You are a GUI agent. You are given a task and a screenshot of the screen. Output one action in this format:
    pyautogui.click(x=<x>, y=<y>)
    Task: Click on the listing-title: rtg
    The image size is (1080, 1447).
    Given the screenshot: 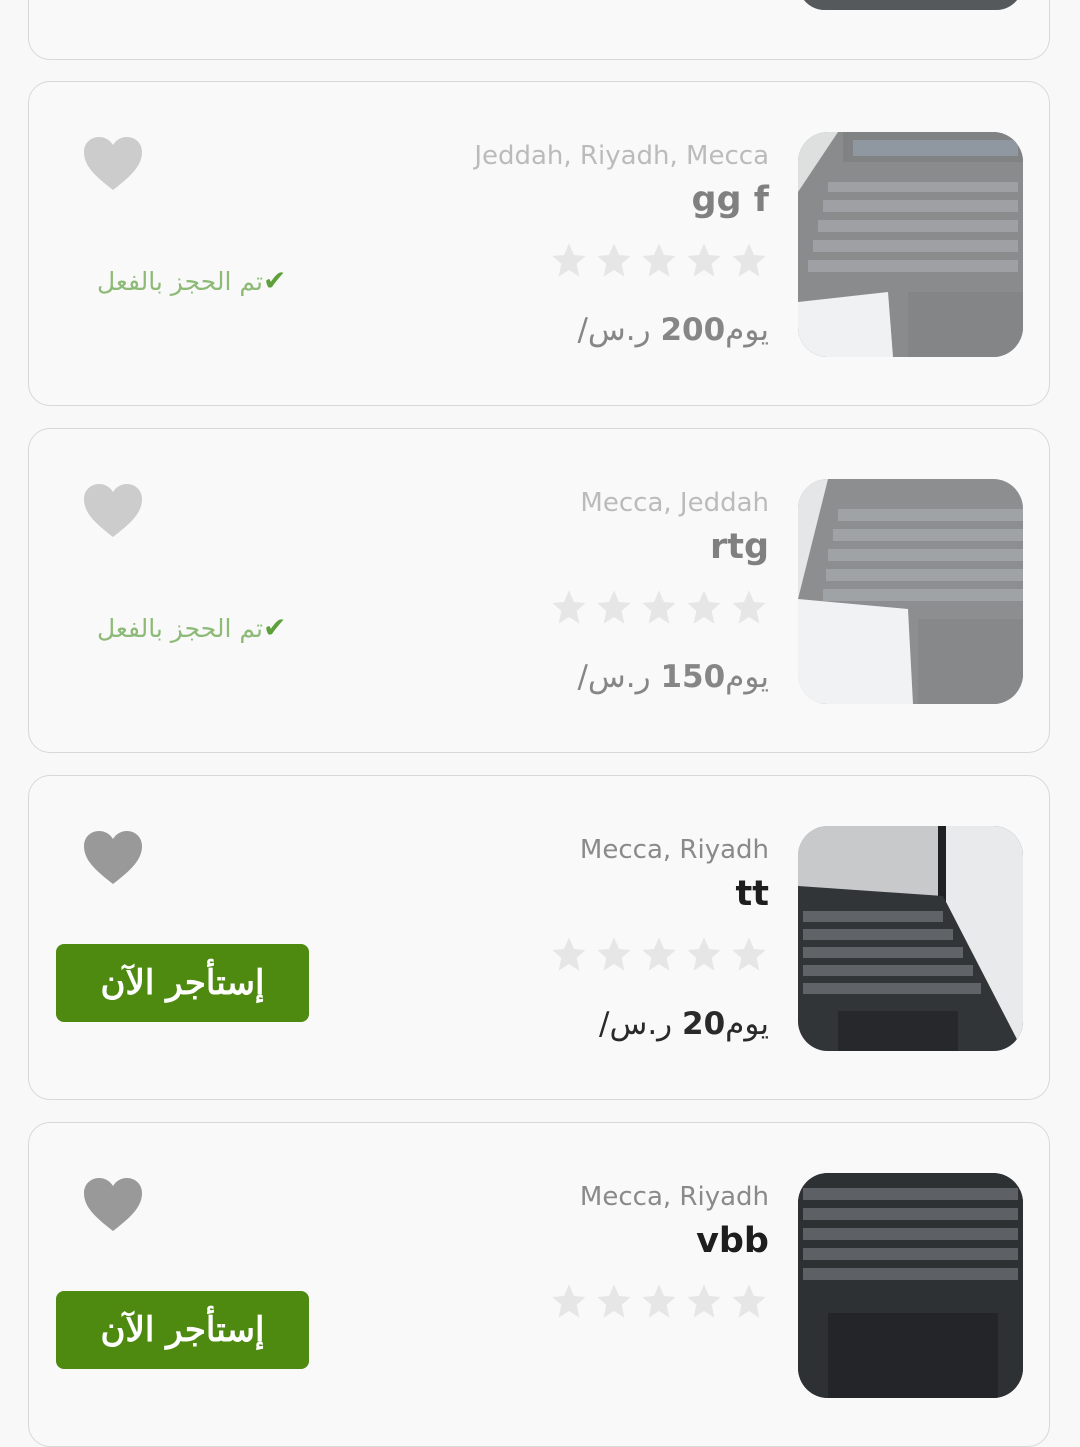 What is the action you would take?
    pyautogui.click(x=739, y=547)
    